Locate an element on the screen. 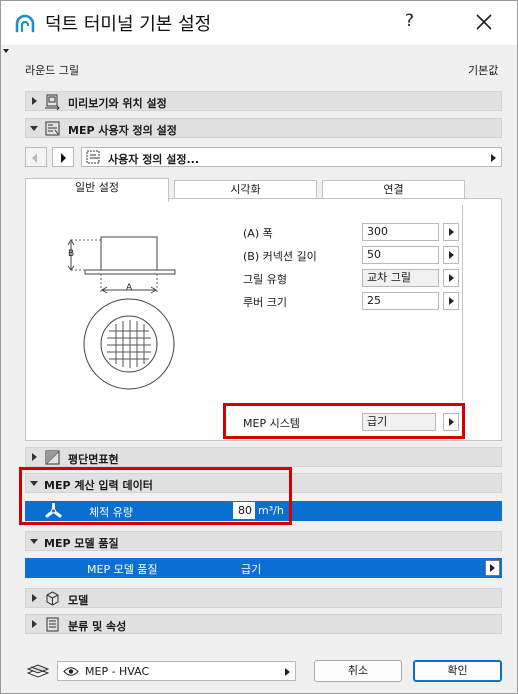  custom-settings-icon is located at coordinates (93, 157).